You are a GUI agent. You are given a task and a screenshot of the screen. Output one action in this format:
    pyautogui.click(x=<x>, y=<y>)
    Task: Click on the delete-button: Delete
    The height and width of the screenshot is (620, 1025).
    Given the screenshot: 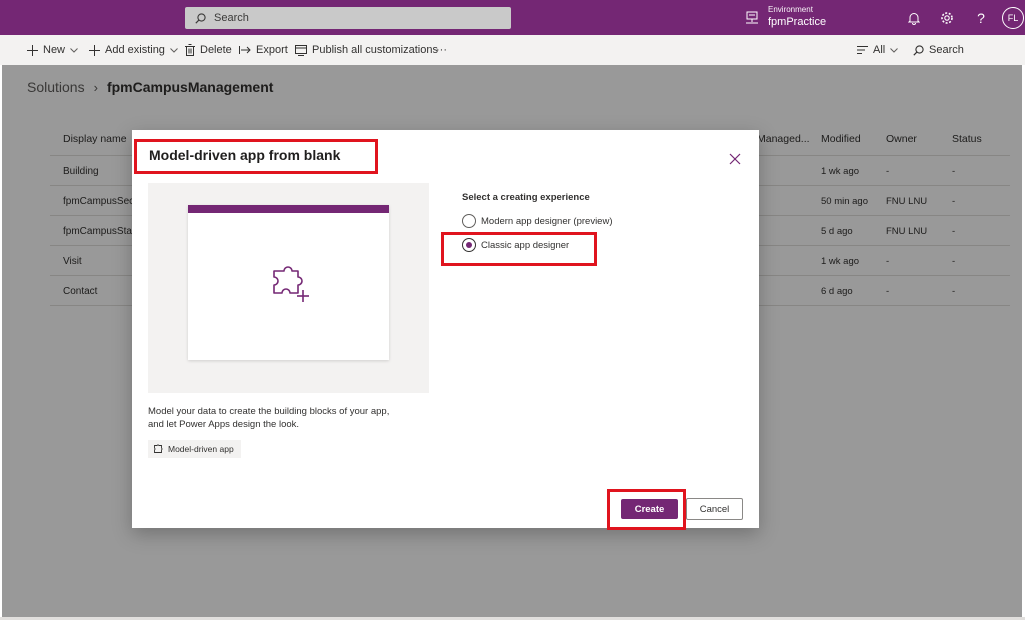 What is the action you would take?
    pyautogui.click(x=208, y=50)
    